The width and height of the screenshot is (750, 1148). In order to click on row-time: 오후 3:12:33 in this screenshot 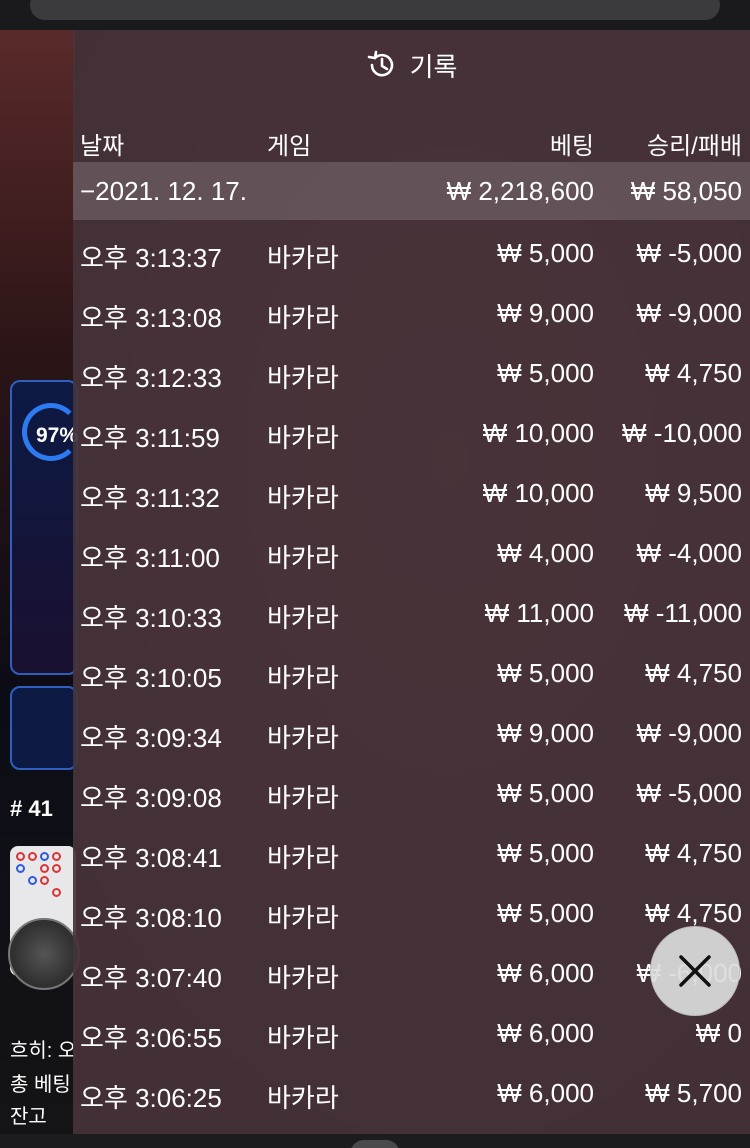, I will do `click(151, 378)`.